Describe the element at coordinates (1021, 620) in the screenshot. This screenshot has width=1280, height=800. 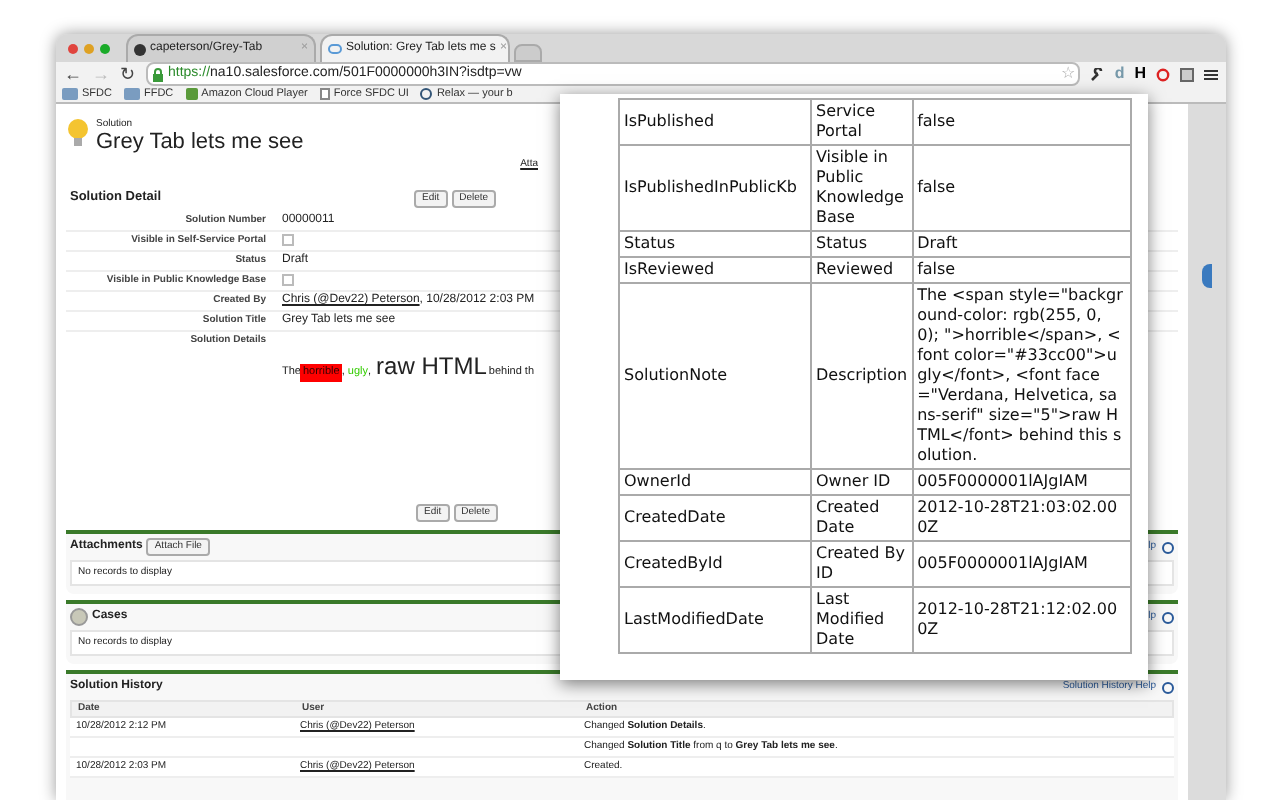
I see `table-cell: 2012-10-28T21:12:02.000Z` at that location.